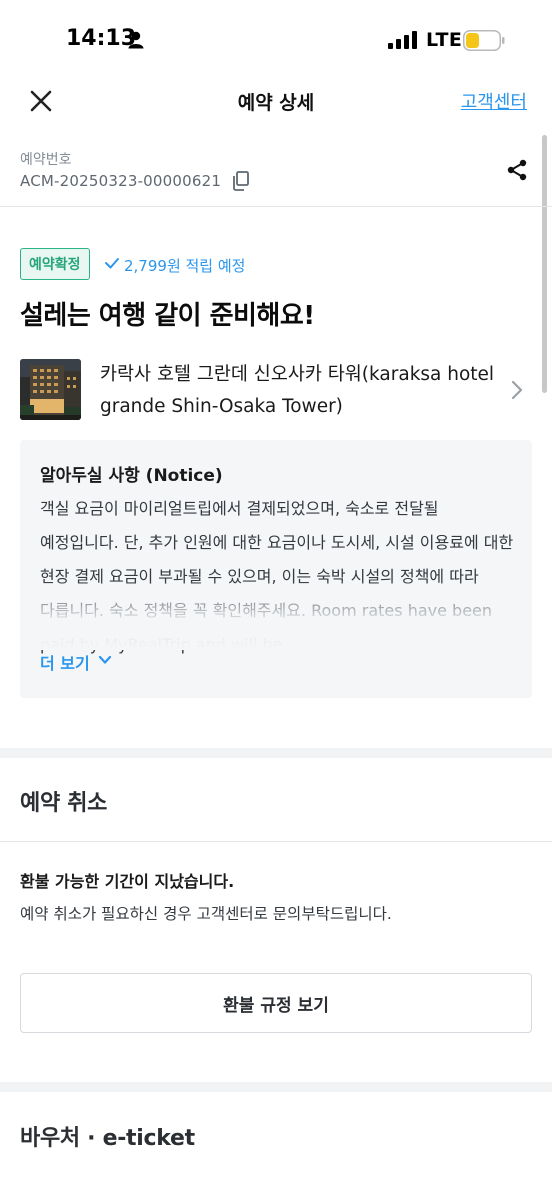 This screenshot has height=1200, width=552. What do you see at coordinates (127, 881) in the screenshot?
I see `refund-notice-title: 환불 가능한 기간이 지났습니다.` at bounding box center [127, 881].